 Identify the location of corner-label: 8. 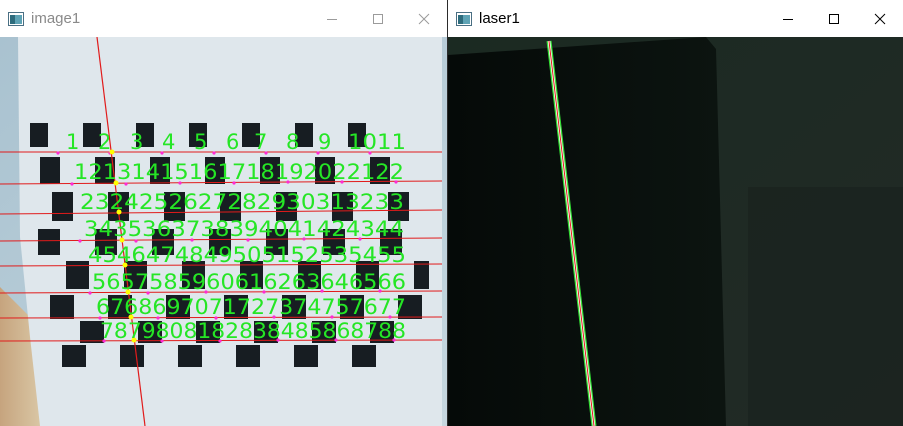
(292, 142).